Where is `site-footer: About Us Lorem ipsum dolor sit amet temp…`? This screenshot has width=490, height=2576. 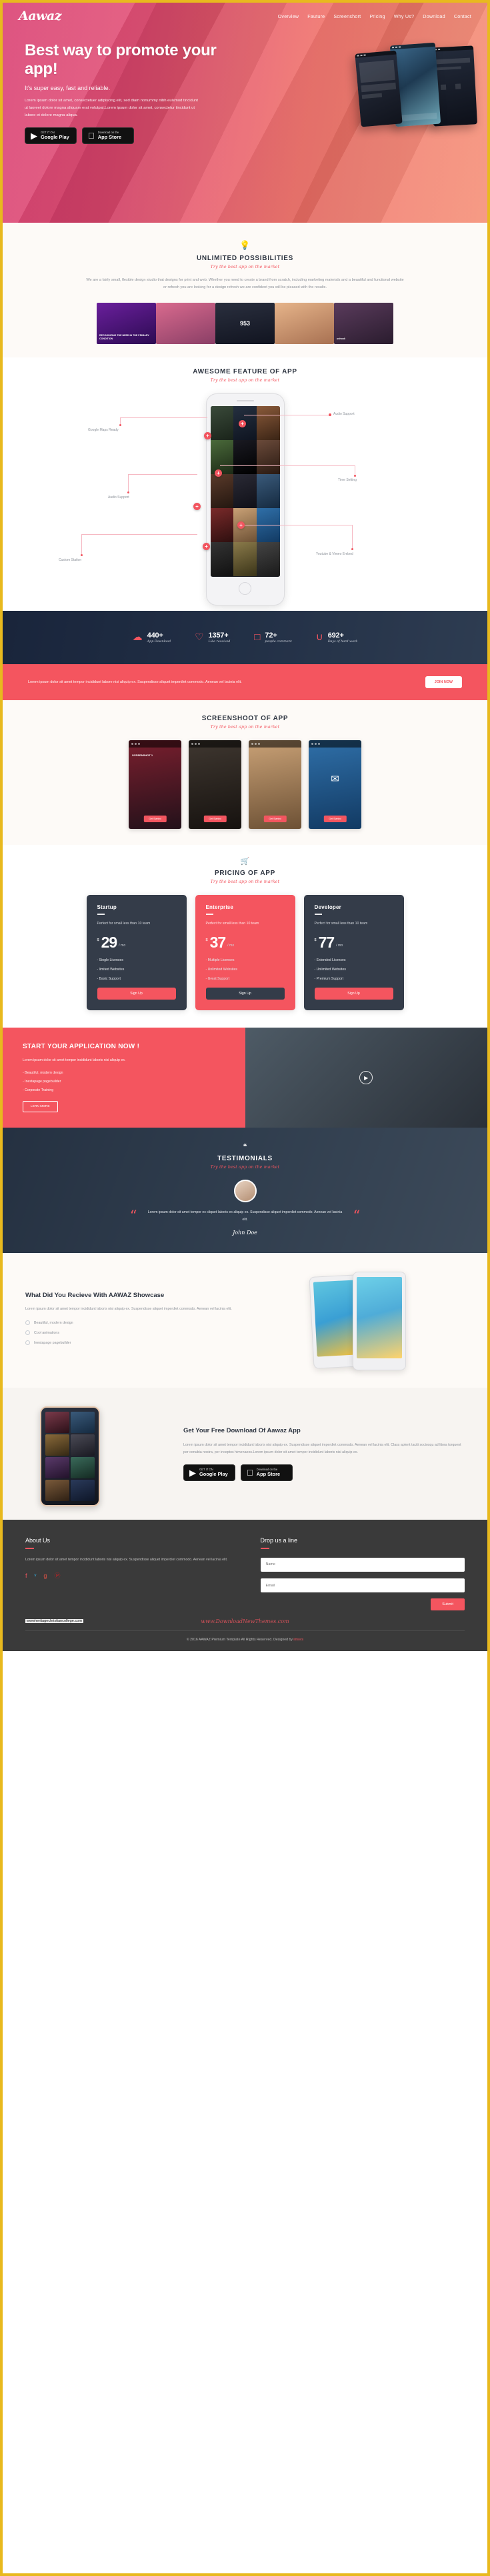
site-footer: About Us Lorem ipsum dolor sit amet temp… is located at coordinates (245, 1586).